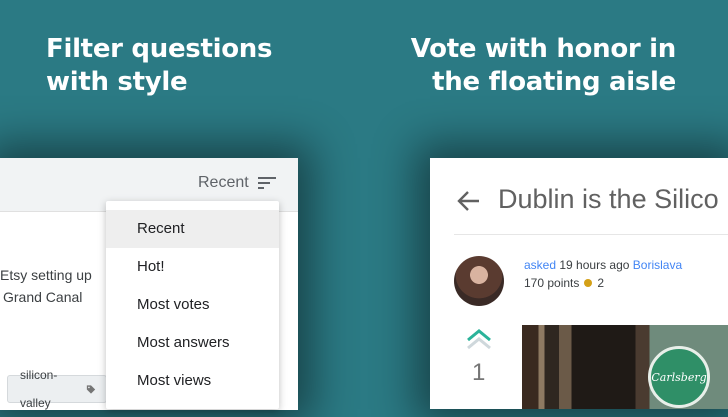 Image resolution: width=728 pixels, height=417 pixels. I want to click on author-points: 170 points, so click(552, 283).